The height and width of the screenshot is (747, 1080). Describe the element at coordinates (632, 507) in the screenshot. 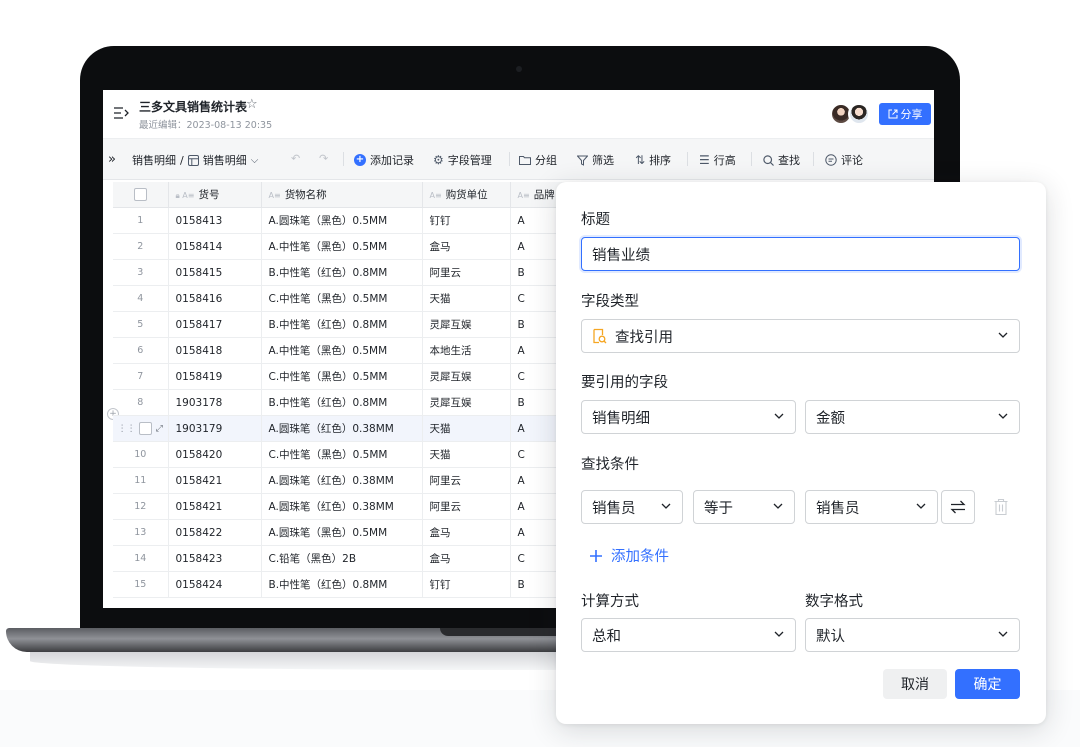

I see `condition-left-select: 销售员` at that location.